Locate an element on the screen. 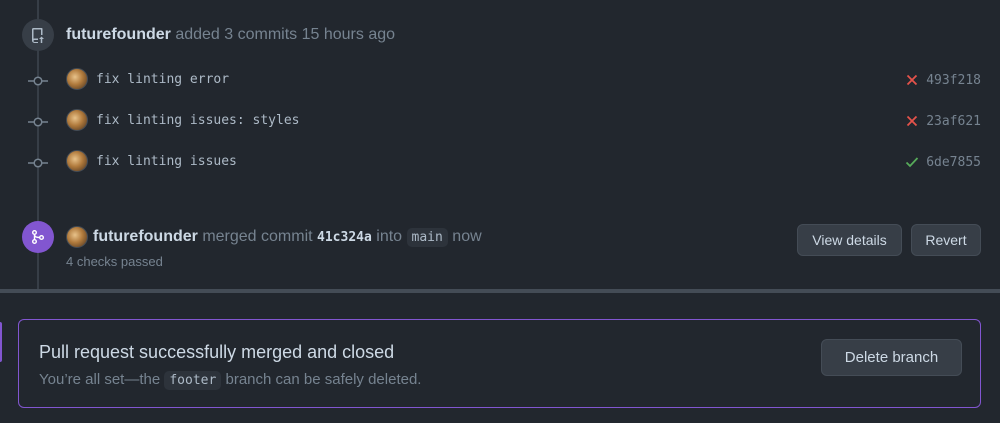 This screenshot has width=1000, height=423. checks-passed: 4 checks passed is located at coordinates (114, 261).